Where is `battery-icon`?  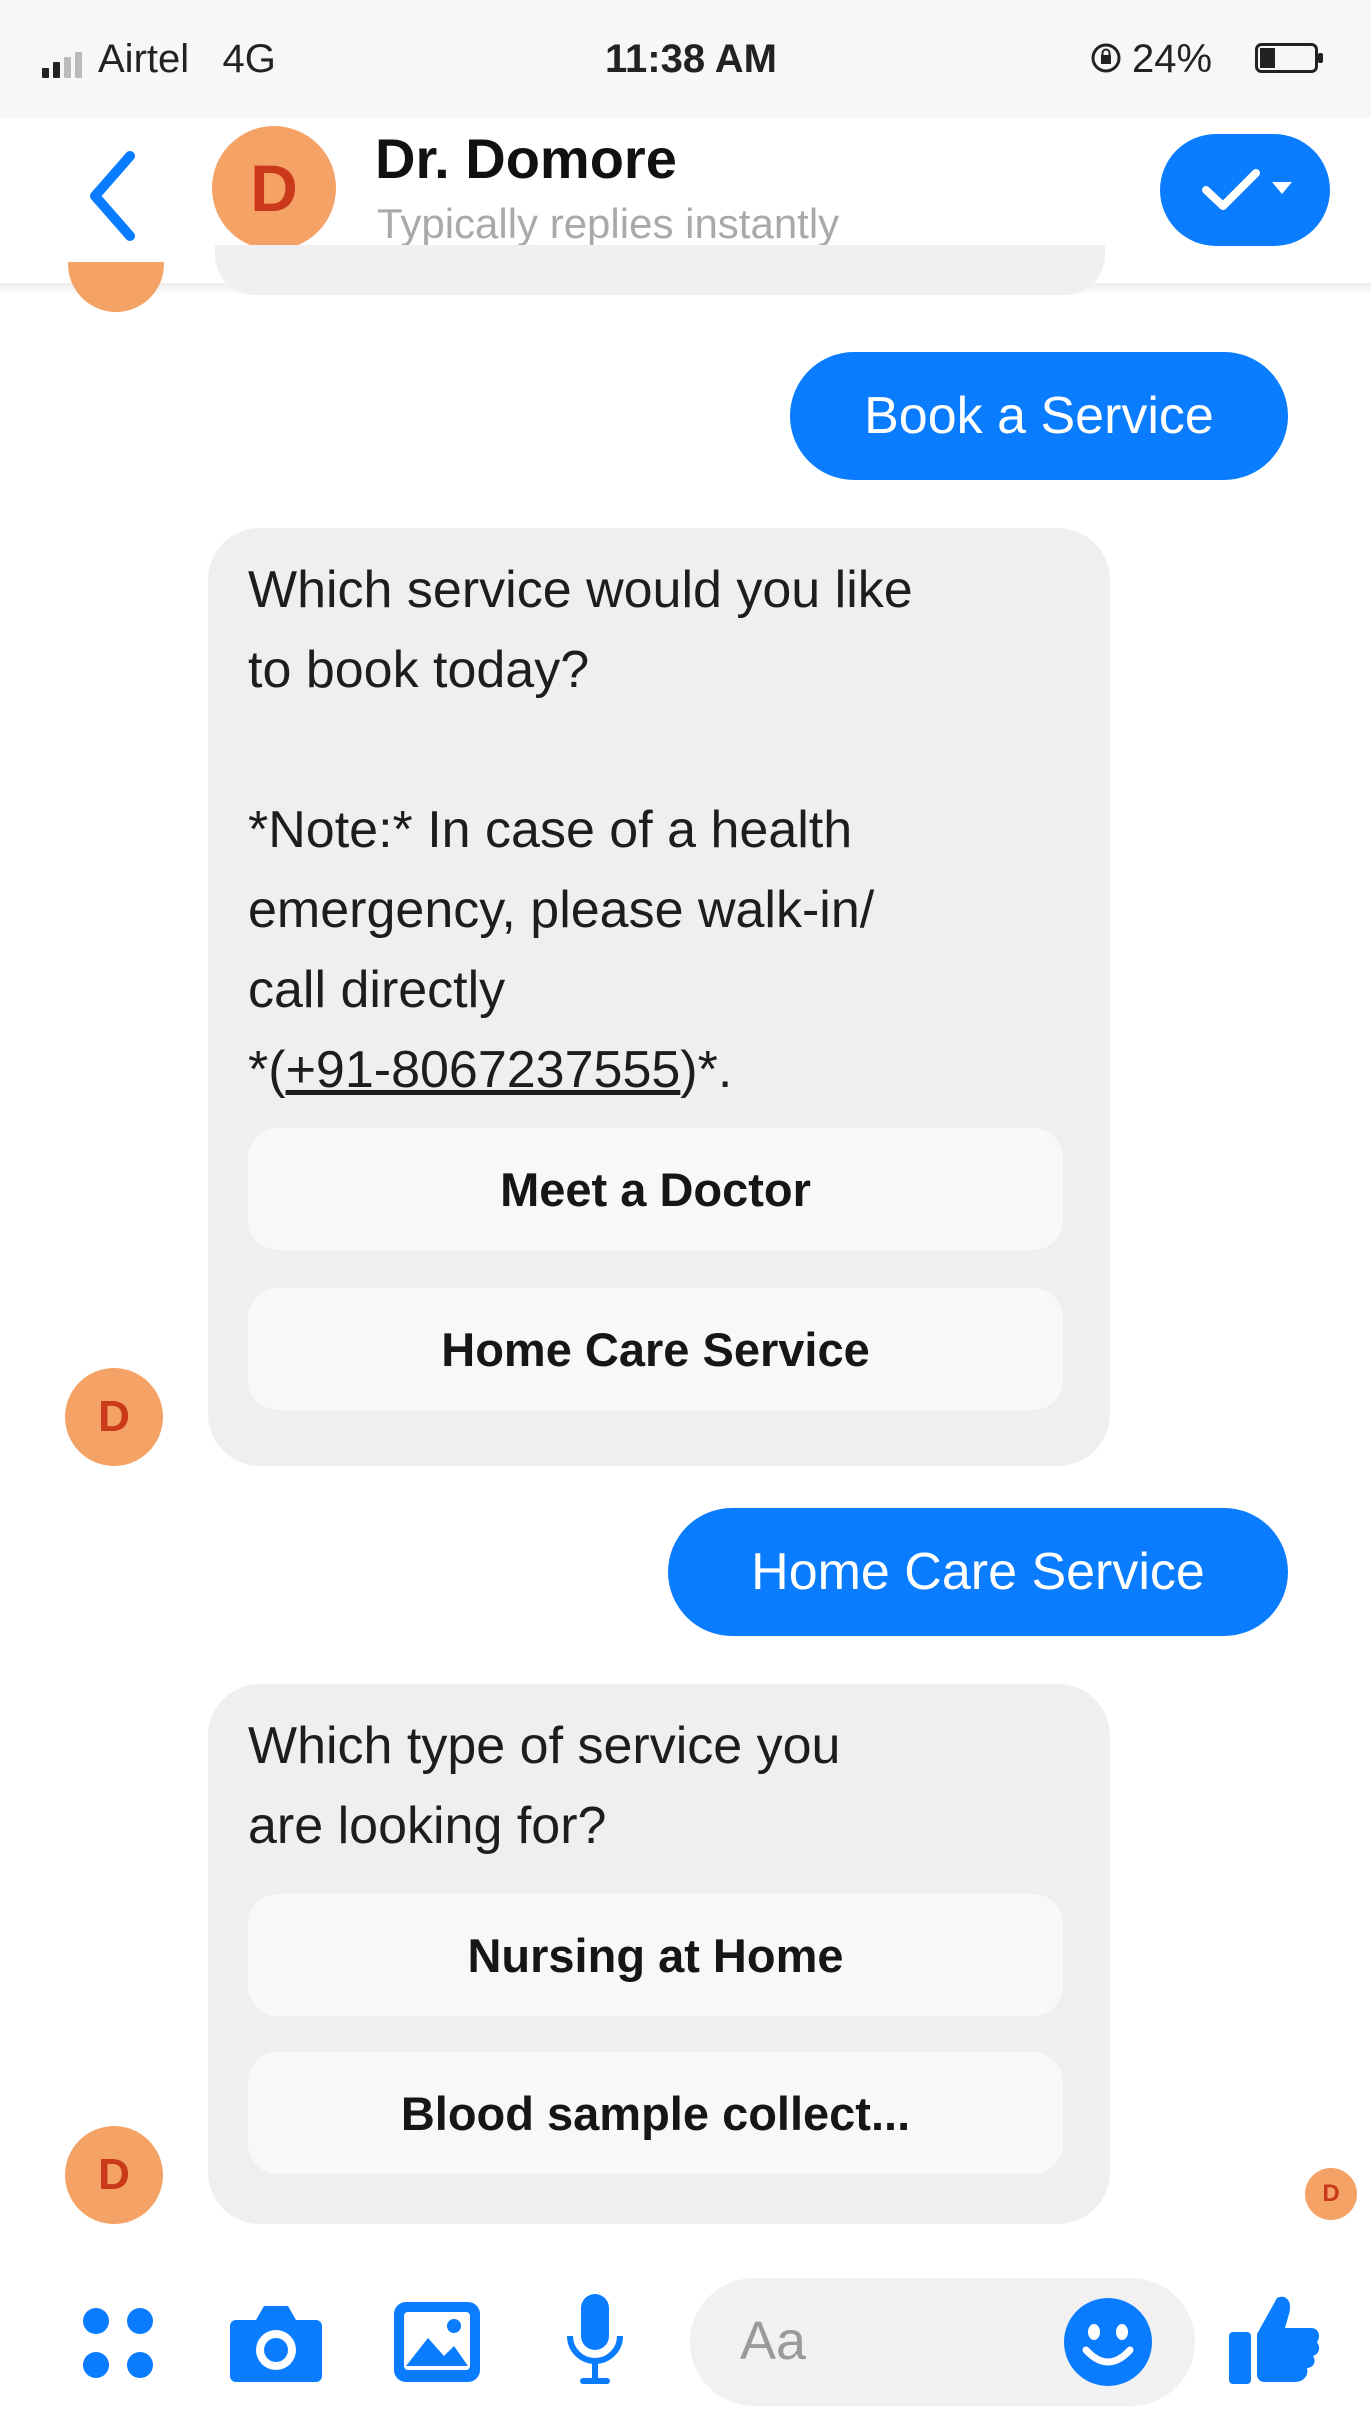 battery-icon is located at coordinates (1289, 58).